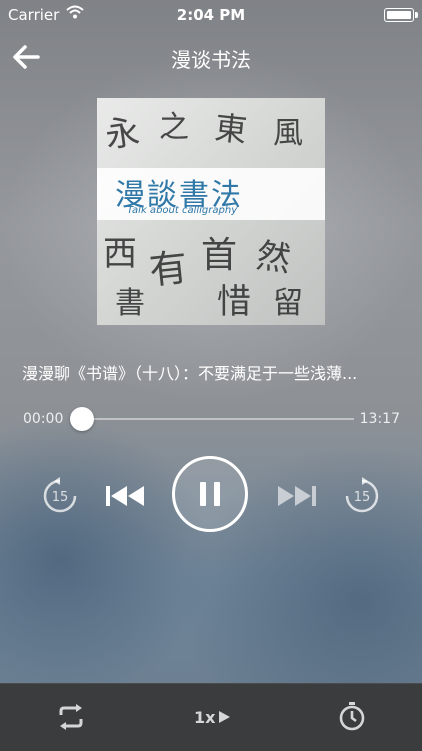  I want to click on forward-seconds-label: 15, so click(362, 497).